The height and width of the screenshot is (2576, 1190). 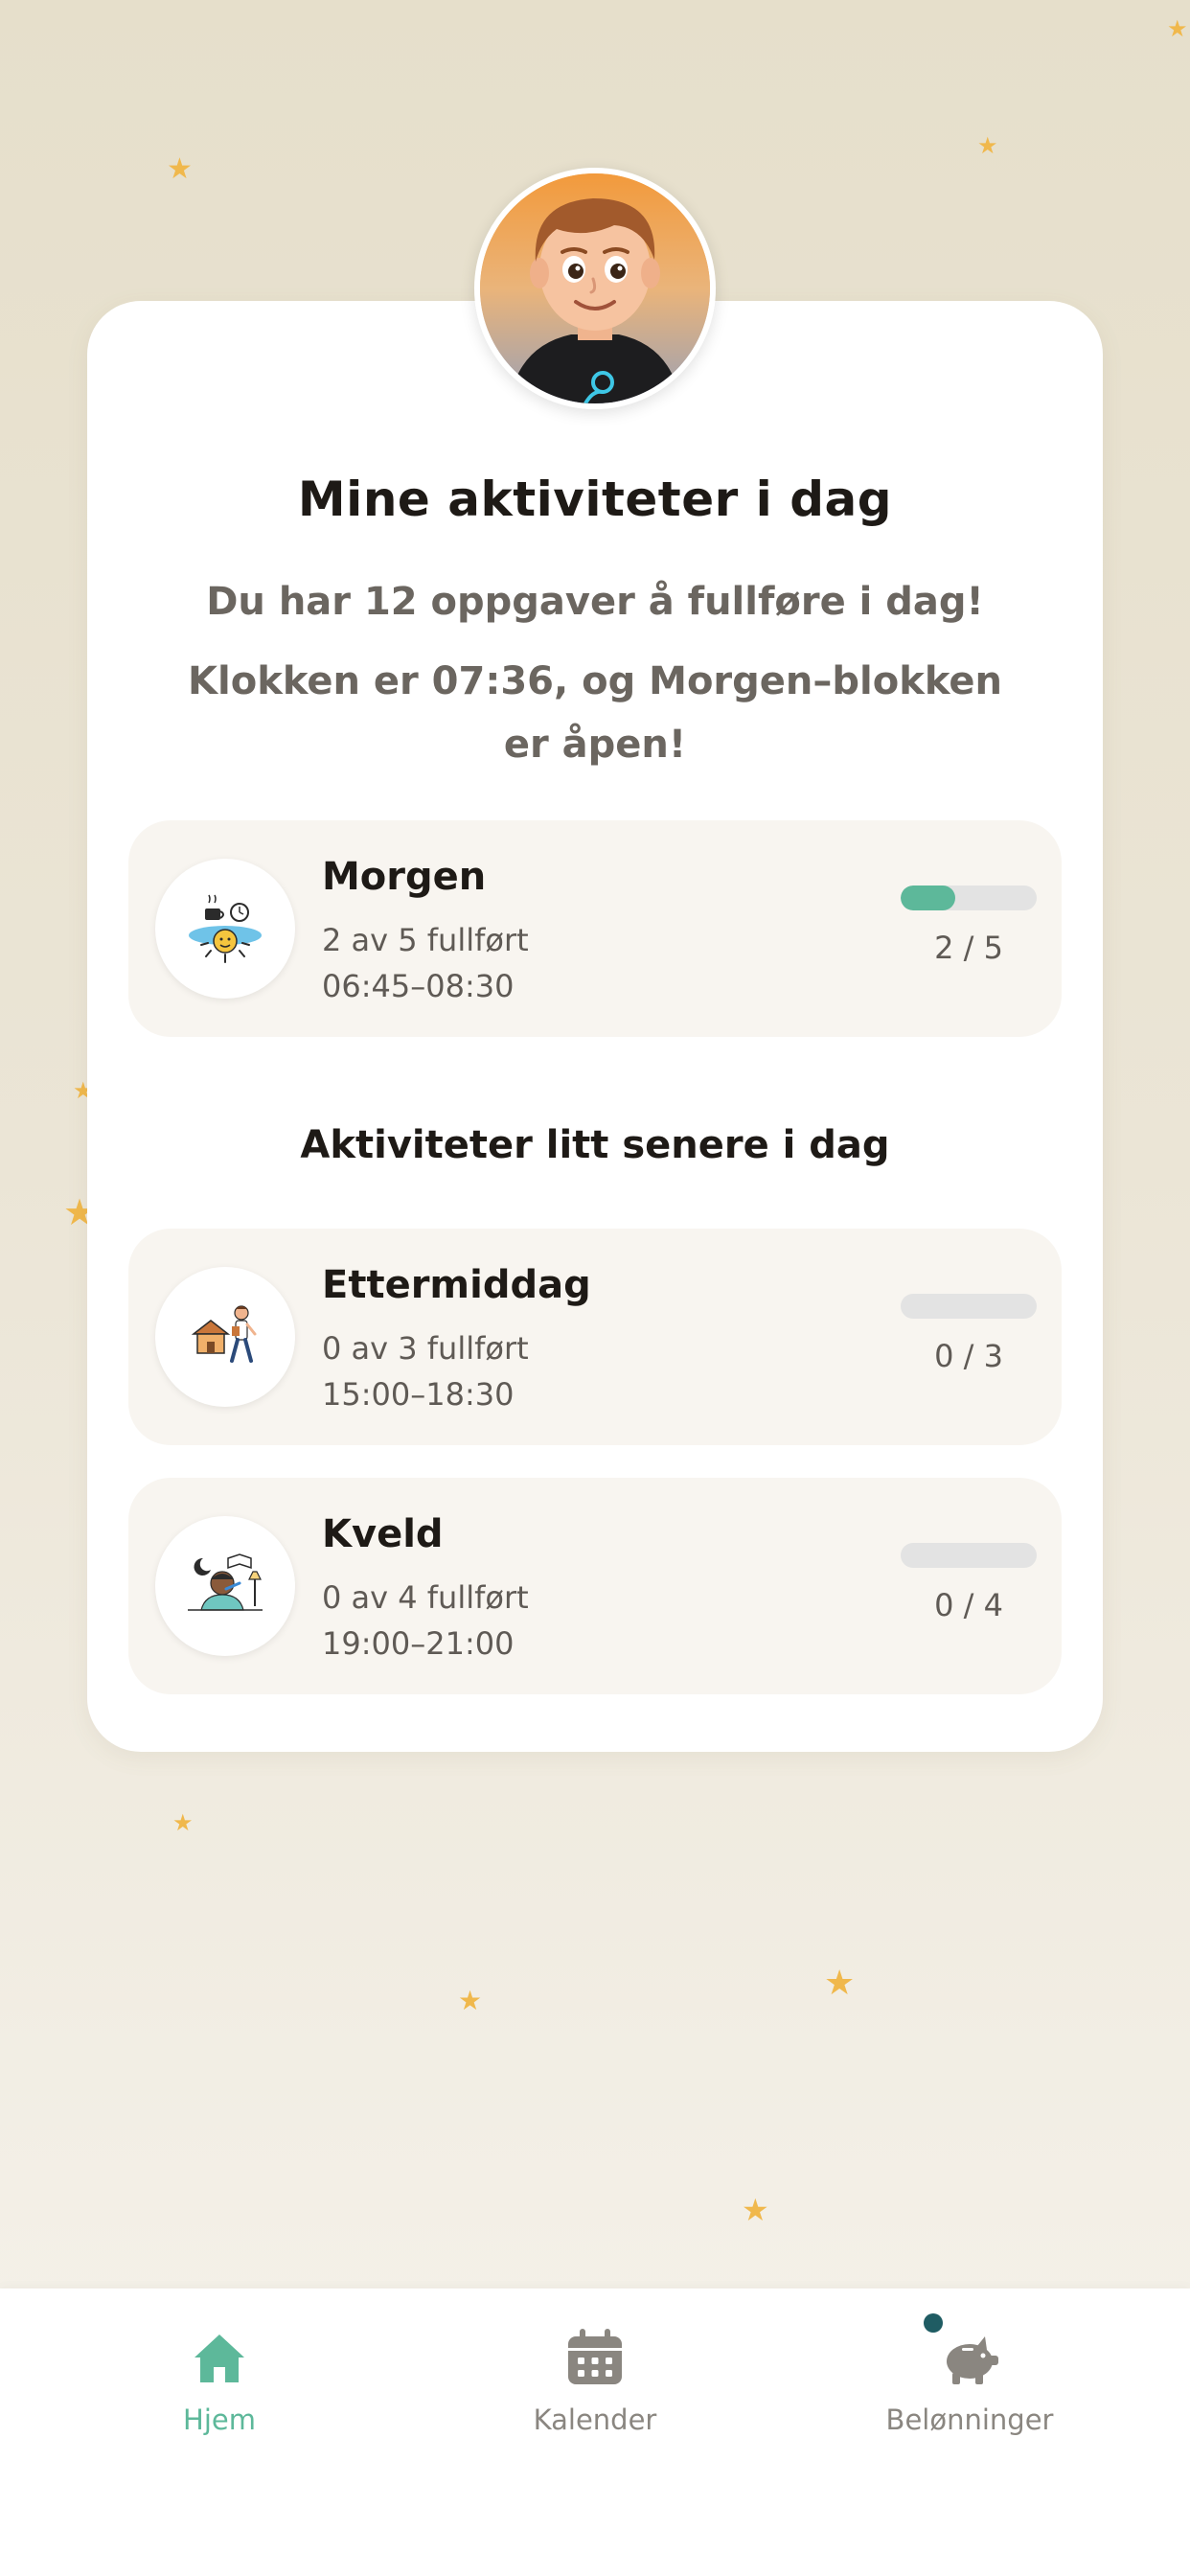 I want to click on block-name: Kveld, so click(x=383, y=1534).